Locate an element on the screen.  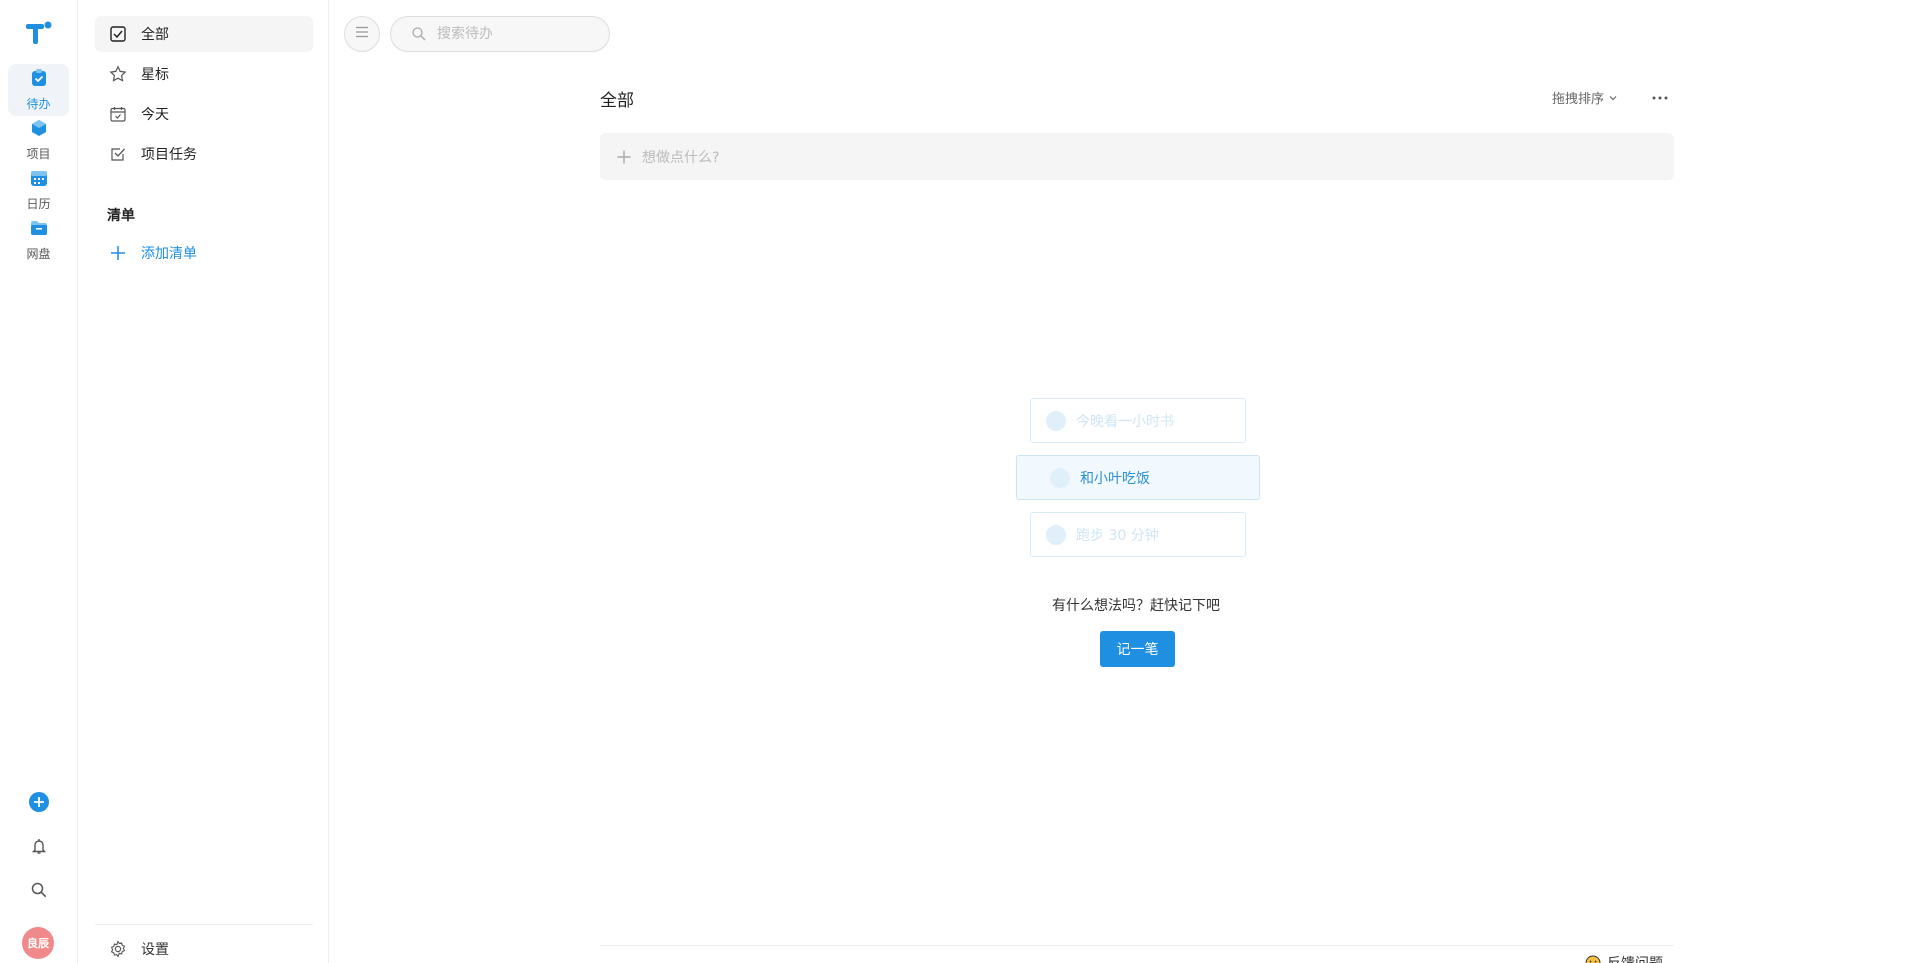
feedback-button: 反馈问题 is located at coordinates (1624, 958).